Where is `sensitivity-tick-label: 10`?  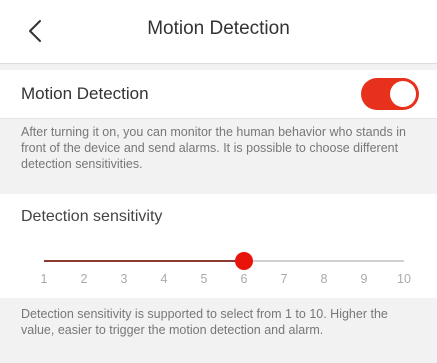
sensitivity-tick-label: 10 is located at coordinates (404, 279).